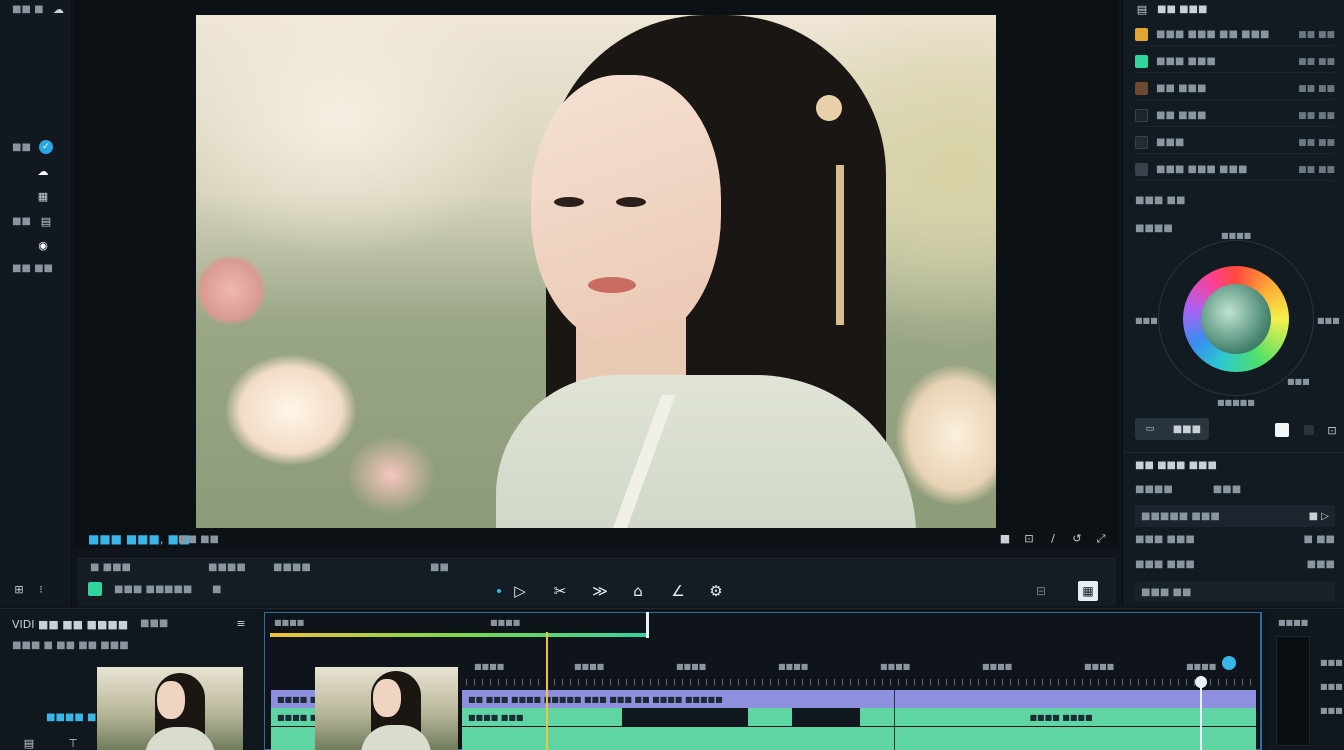 The image size is (1344, 750). I want to click on play-icon: ▷, so click(520, 591).